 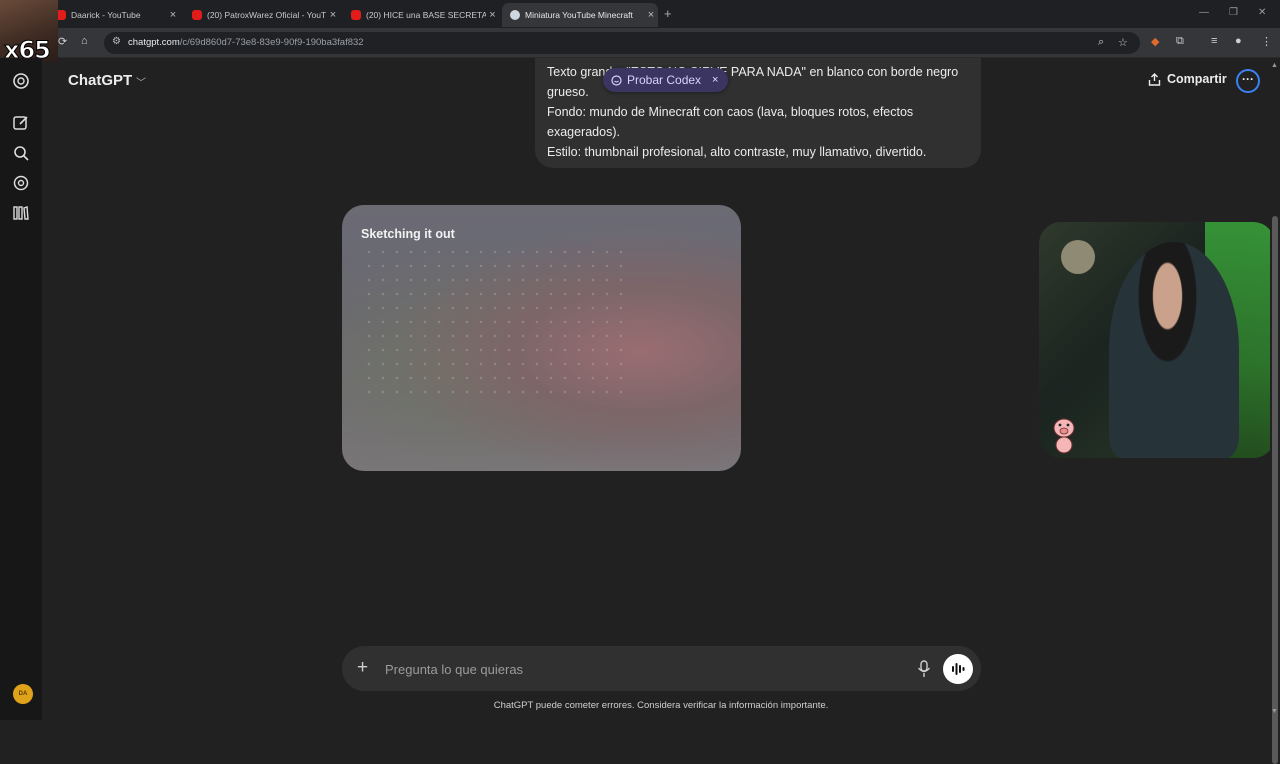 What do you see at coordinates (668, 13) in the screenshot?
I see `new-tab-icon: +` at bounding box center [668, 13].